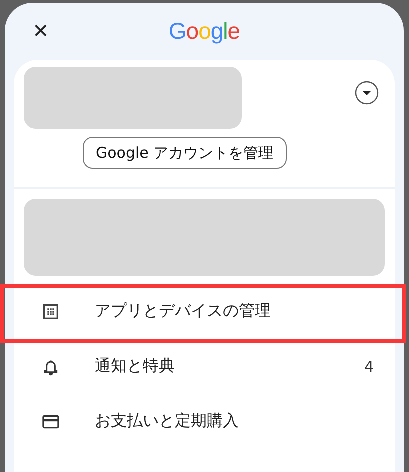 The width and height of the screenshot is (409, 472). I want to click on menu-label: 通知と特典, so click(135, 366).